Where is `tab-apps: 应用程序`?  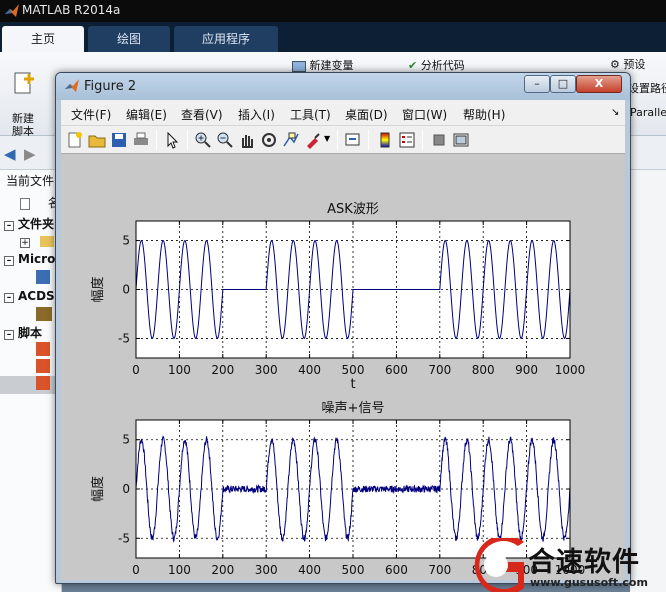
tab-apps: 应用程序 is located at coordinates (226, 39).